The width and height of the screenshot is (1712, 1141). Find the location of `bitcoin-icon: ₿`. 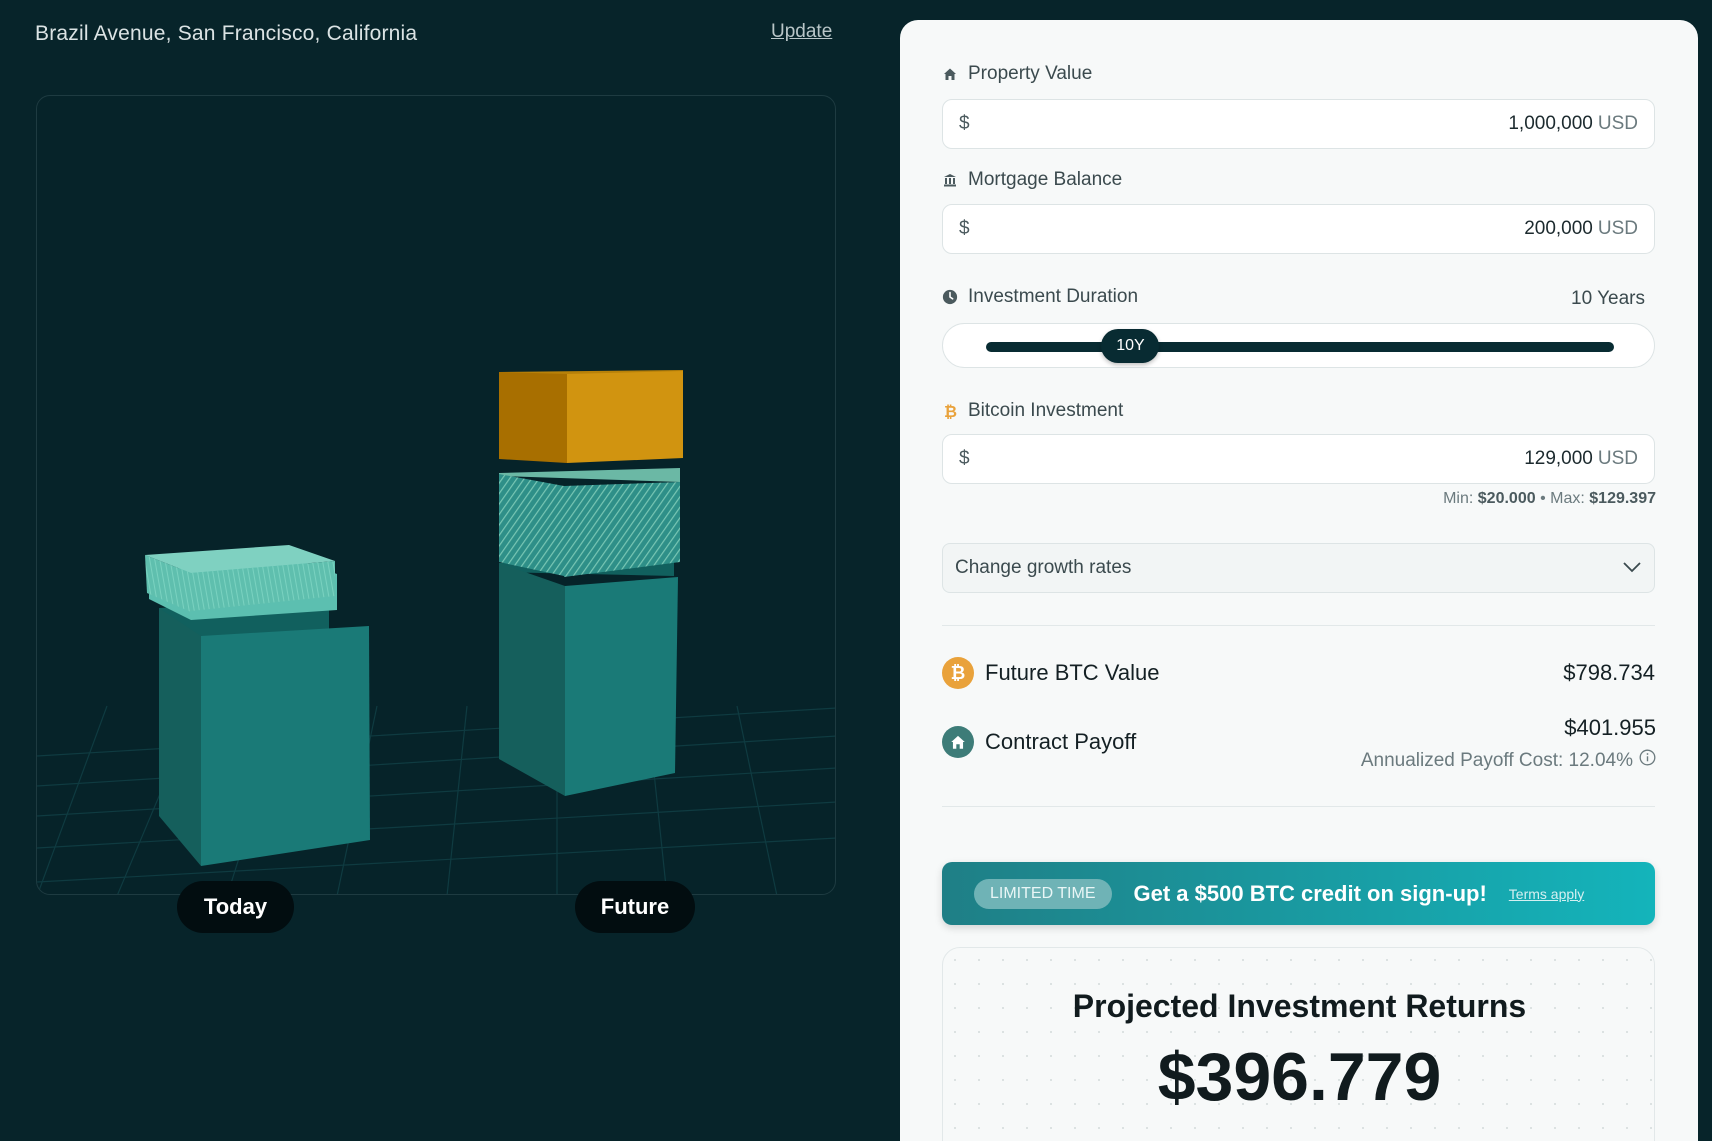

bitcoin-icon: ₿ is located at coordinates (950, 411).